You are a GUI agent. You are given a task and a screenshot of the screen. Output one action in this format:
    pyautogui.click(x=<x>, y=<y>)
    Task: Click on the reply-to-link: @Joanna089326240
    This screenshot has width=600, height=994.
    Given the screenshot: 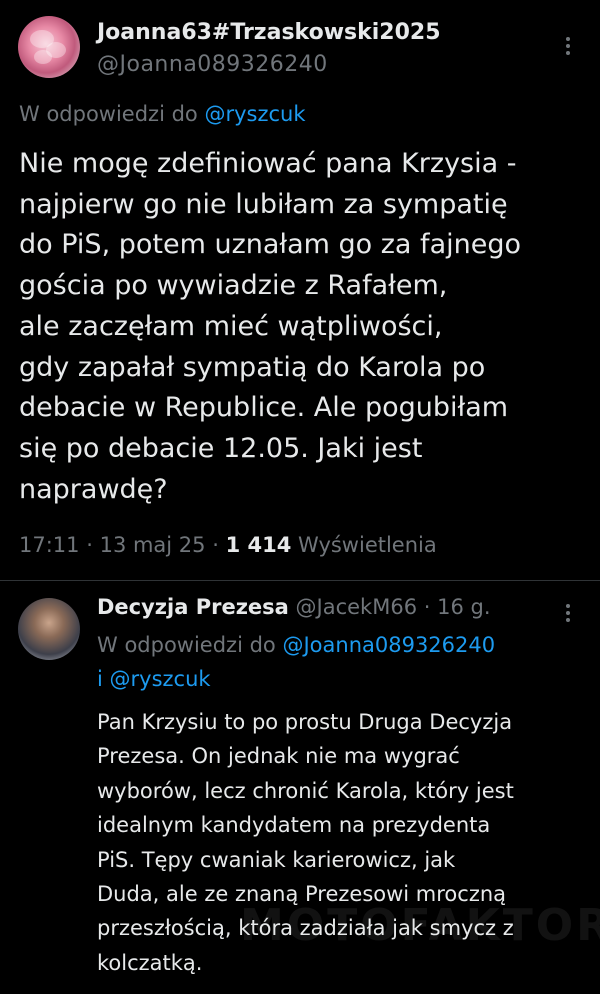 What is the action you would take?
    pyautogui.click(x=388, y=645)
    